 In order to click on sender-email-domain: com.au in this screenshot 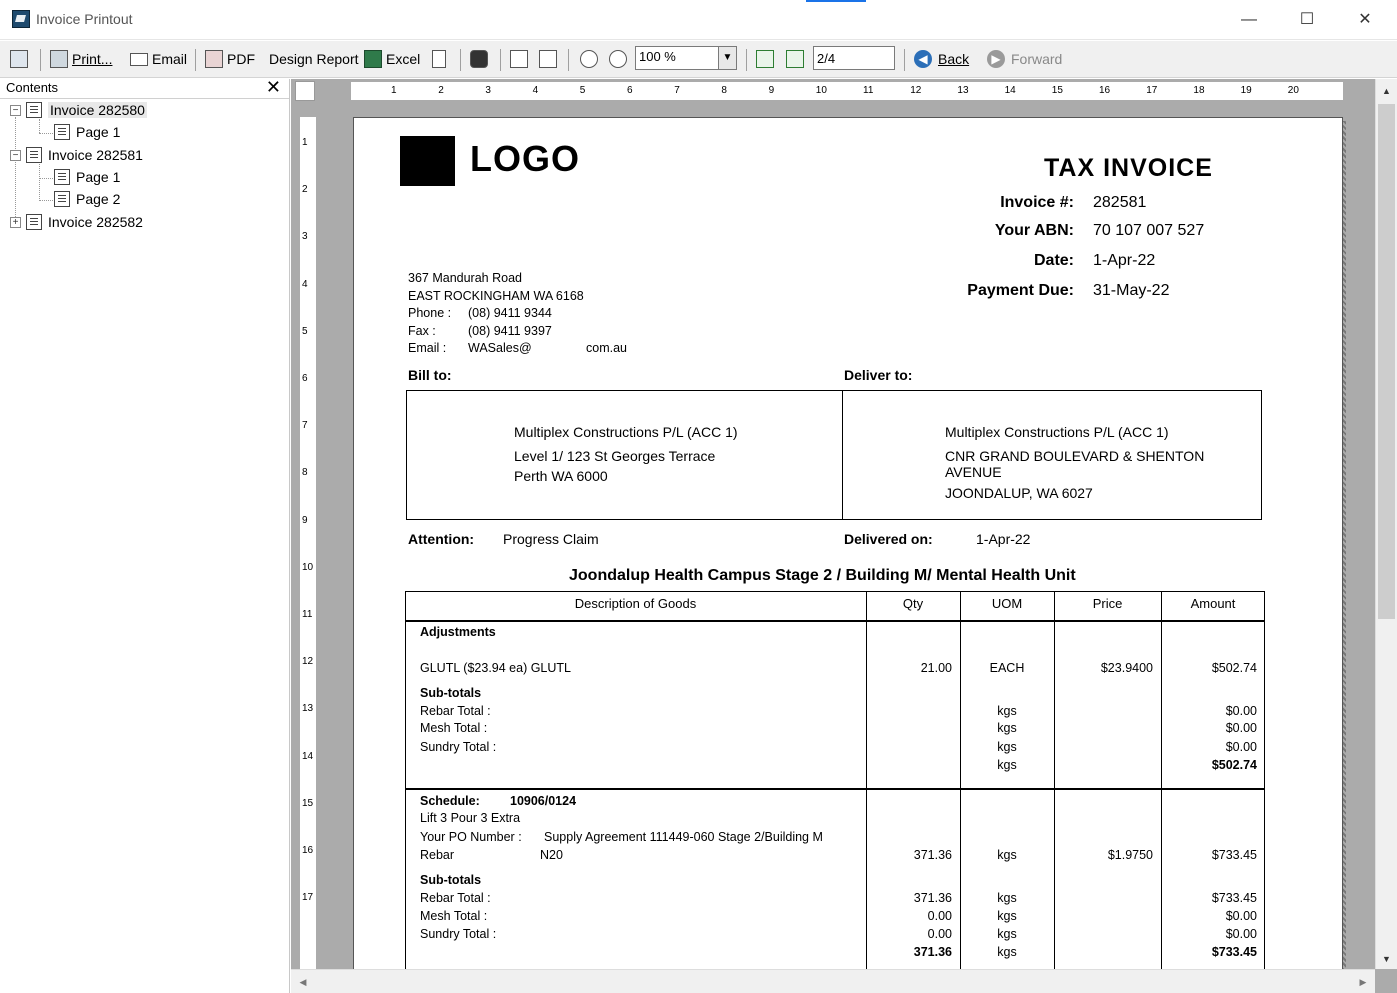, I will do `click(606, 348)`.